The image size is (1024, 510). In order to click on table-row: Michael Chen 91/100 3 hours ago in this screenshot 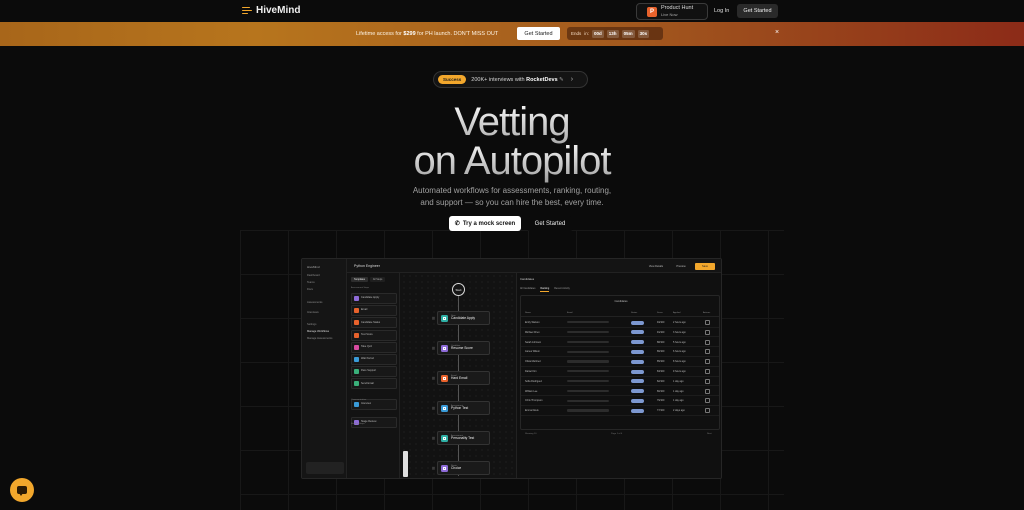, I will do `click(620, 333)`.